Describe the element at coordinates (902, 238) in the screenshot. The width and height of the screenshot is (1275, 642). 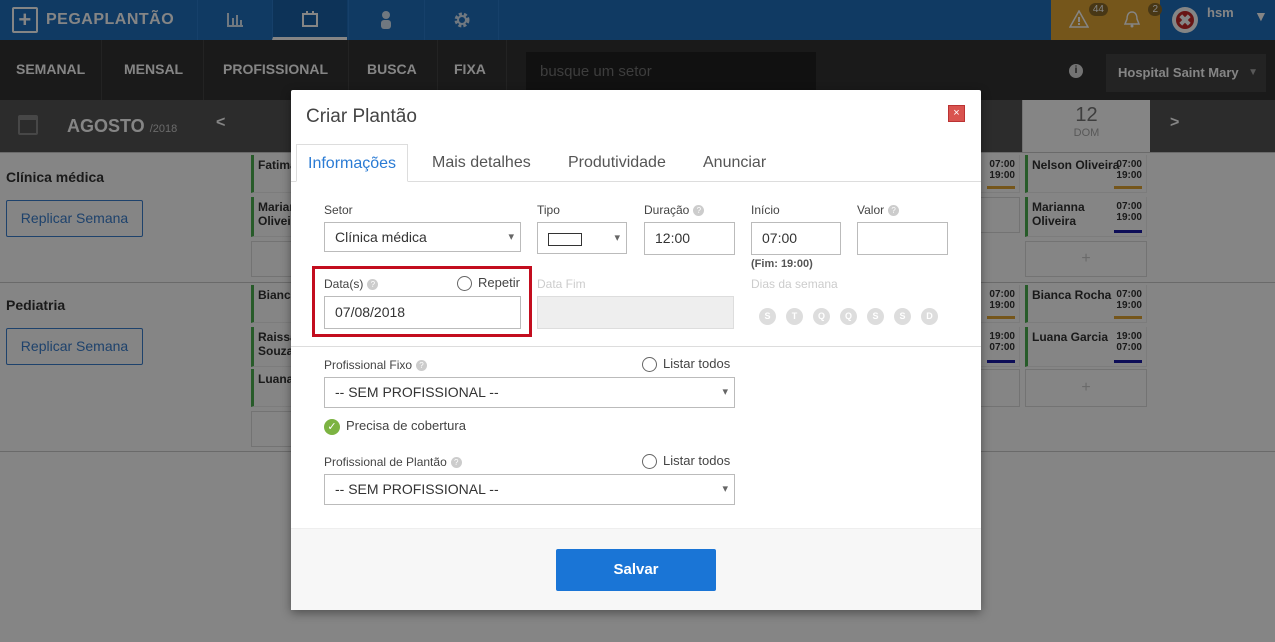
I see `valor-input` at that location.